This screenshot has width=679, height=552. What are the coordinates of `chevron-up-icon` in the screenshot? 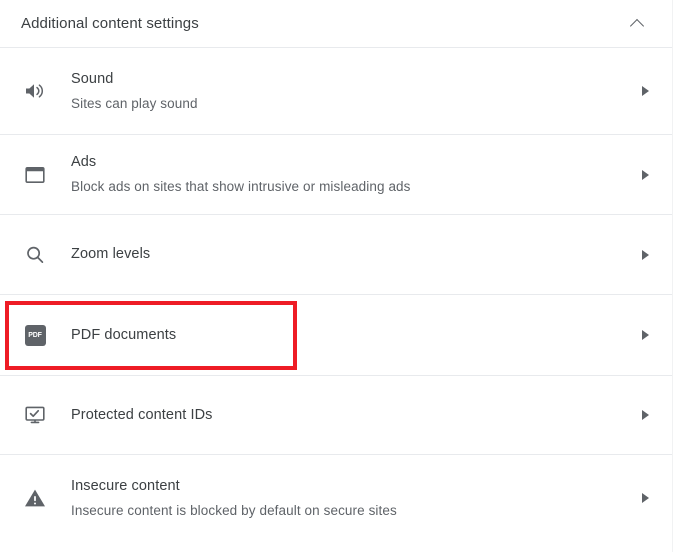 It's located at (638, 24).